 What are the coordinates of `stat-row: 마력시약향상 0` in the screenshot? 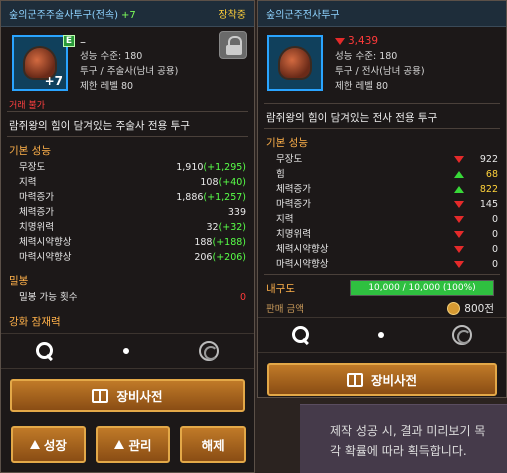 It's located at (382, 264).